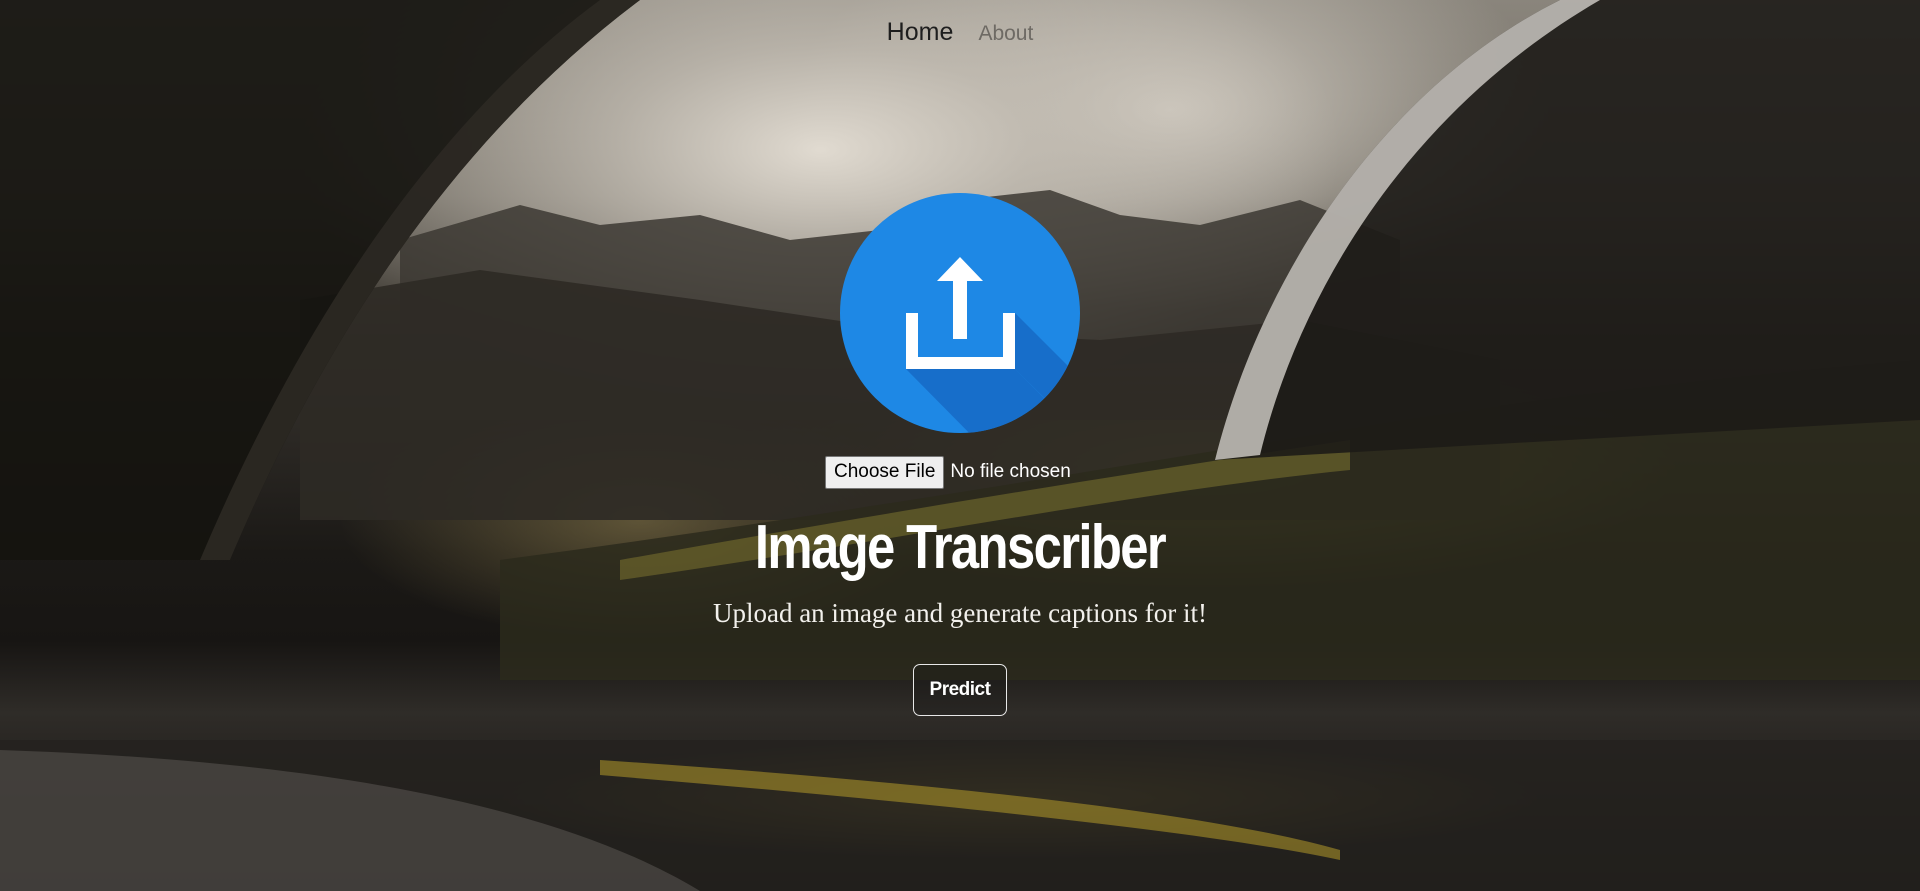 Image resolution: width=1920 pixels, height=891 pixels. I want to click on choose-file-button: Choose File, so click(885, 472).